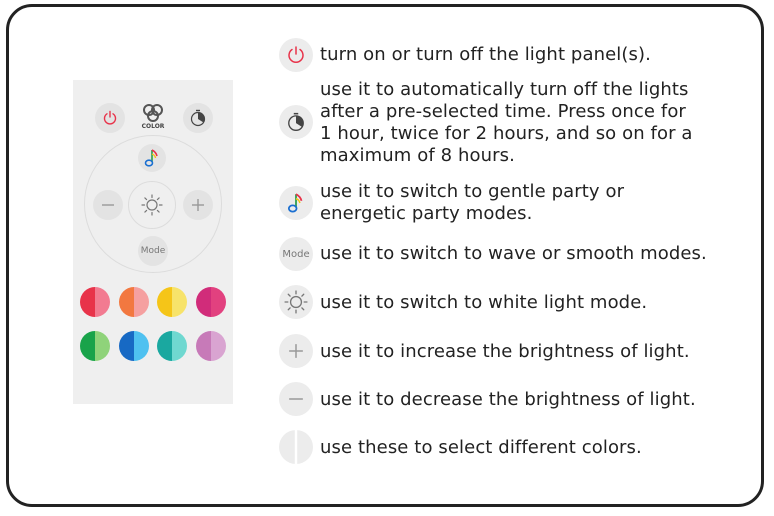 This screenshot has height=516, width=774. I want to click on remote-timer-button, so click(198, 118).